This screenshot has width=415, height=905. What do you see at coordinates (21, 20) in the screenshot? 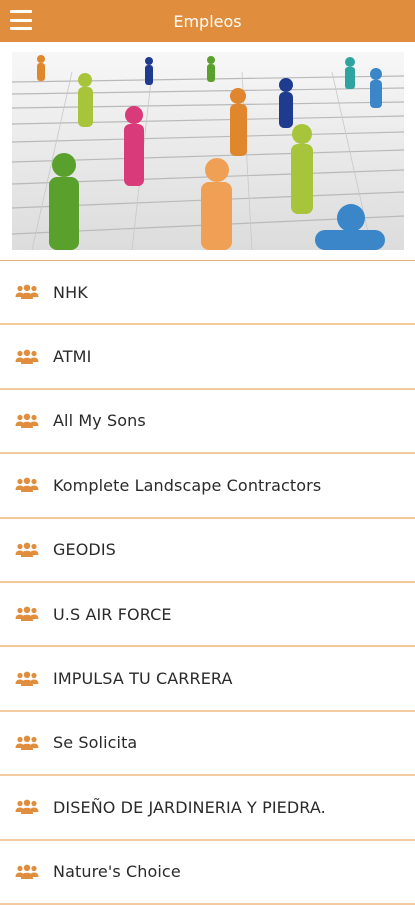
I see `hamburger-menu-icon` at bounding box center [21, 20].